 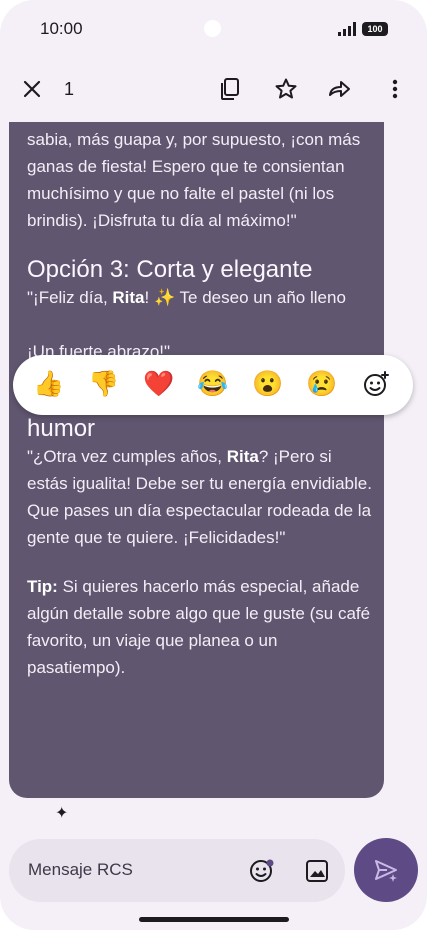 What do you see at coordinates (214, 919) in the screenshot?
I see `home-indicator` at bounding box center [214, 919].